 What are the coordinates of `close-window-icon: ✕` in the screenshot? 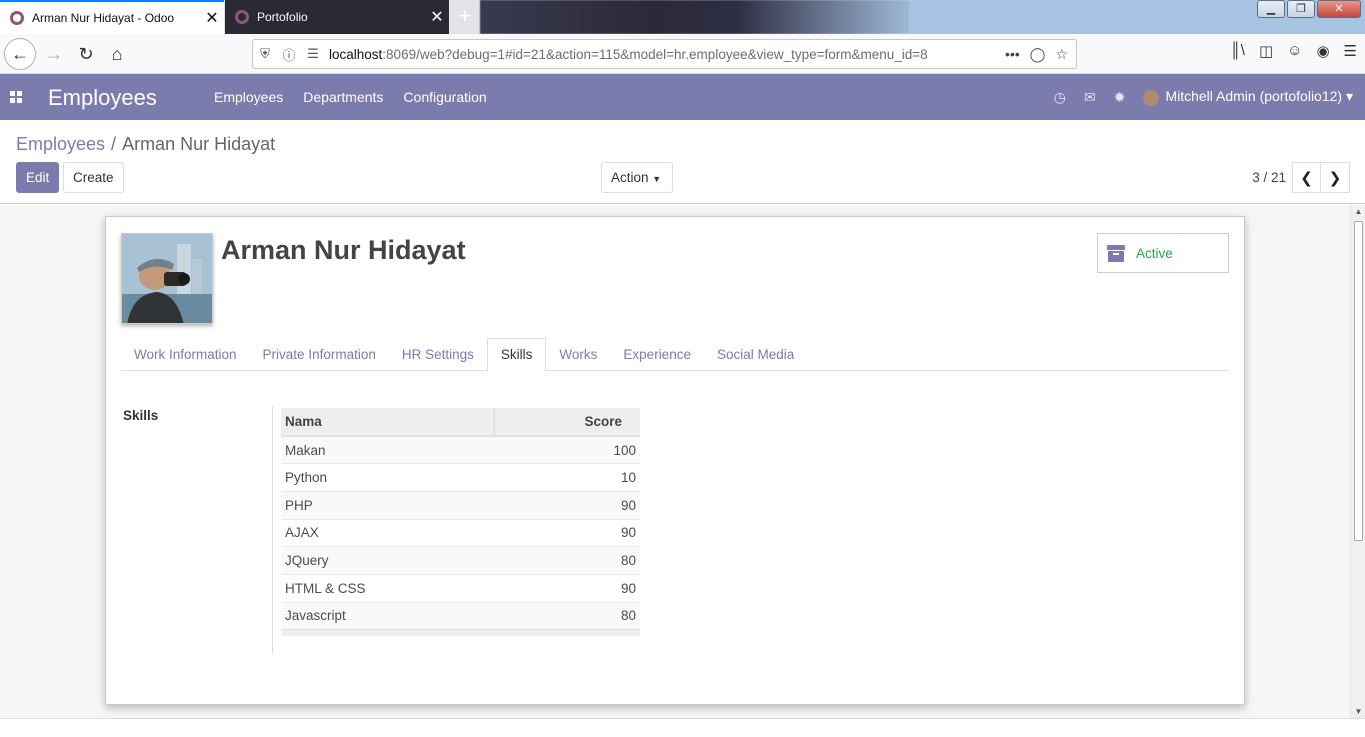 It's located at (1339, 9).